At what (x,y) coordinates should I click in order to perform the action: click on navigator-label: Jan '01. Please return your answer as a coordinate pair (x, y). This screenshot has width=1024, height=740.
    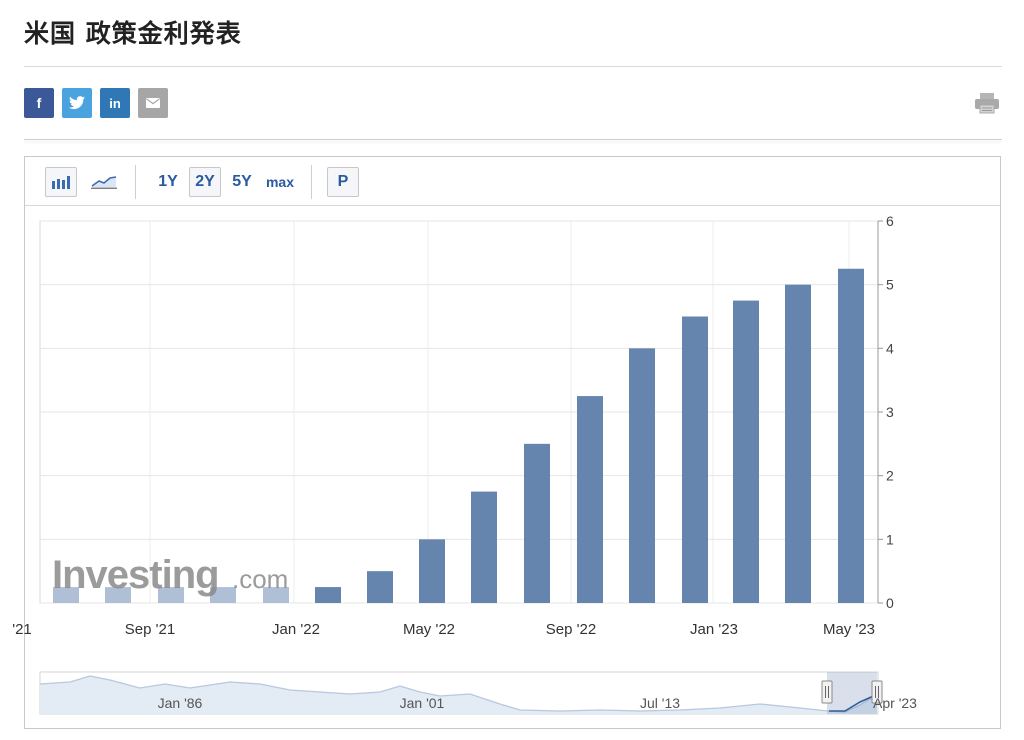
    Looking at the image, I should click on (422, 703).